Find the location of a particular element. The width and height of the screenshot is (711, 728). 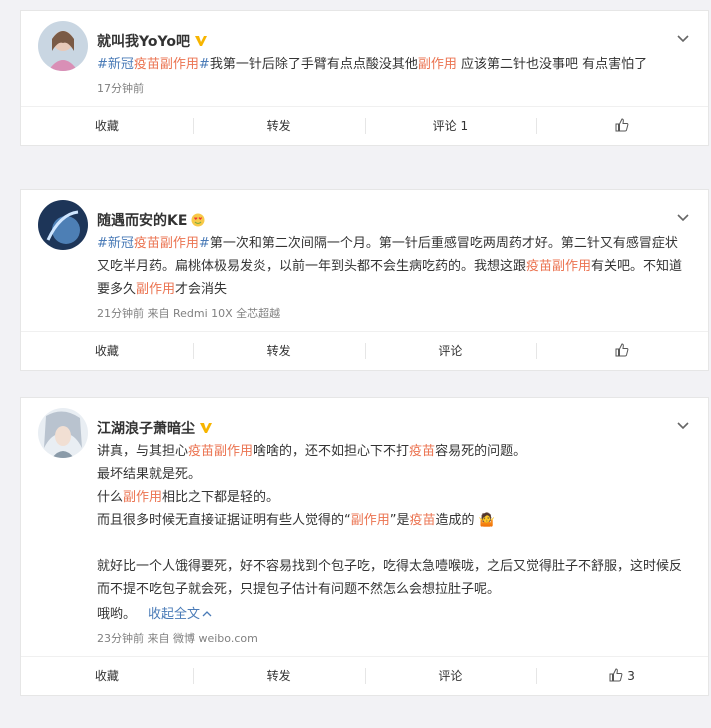

author-name: 随遇而安的KE is located at coordinates (142, 220).